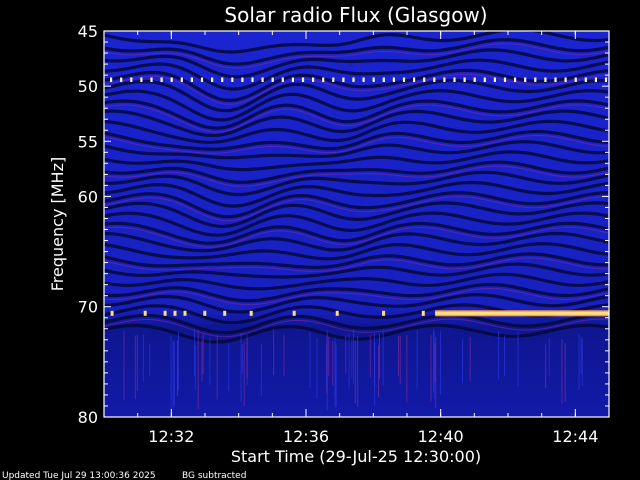  What do you see at coordinates (214, 475) in the screenshot?
I see `background-note: BG subtracted` at bounding box center [214, 475].